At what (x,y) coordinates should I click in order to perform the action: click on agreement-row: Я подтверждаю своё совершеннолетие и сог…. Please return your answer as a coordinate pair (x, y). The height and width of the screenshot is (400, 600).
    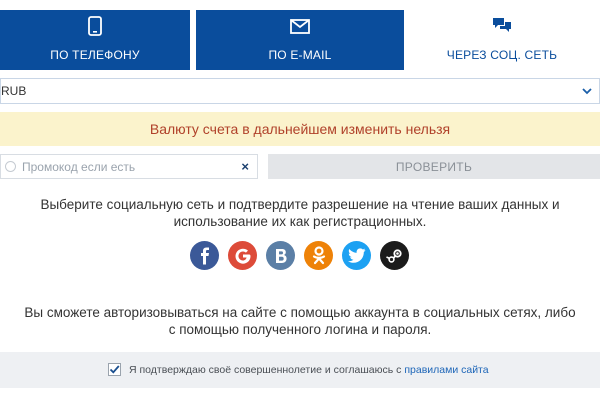
    Looking at the image, I should click on (300, 370).